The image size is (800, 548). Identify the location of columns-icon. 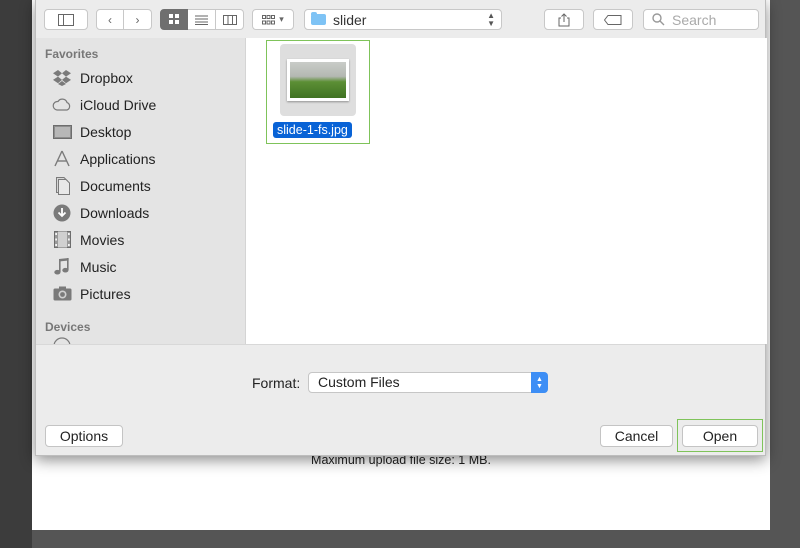
(229, 19).